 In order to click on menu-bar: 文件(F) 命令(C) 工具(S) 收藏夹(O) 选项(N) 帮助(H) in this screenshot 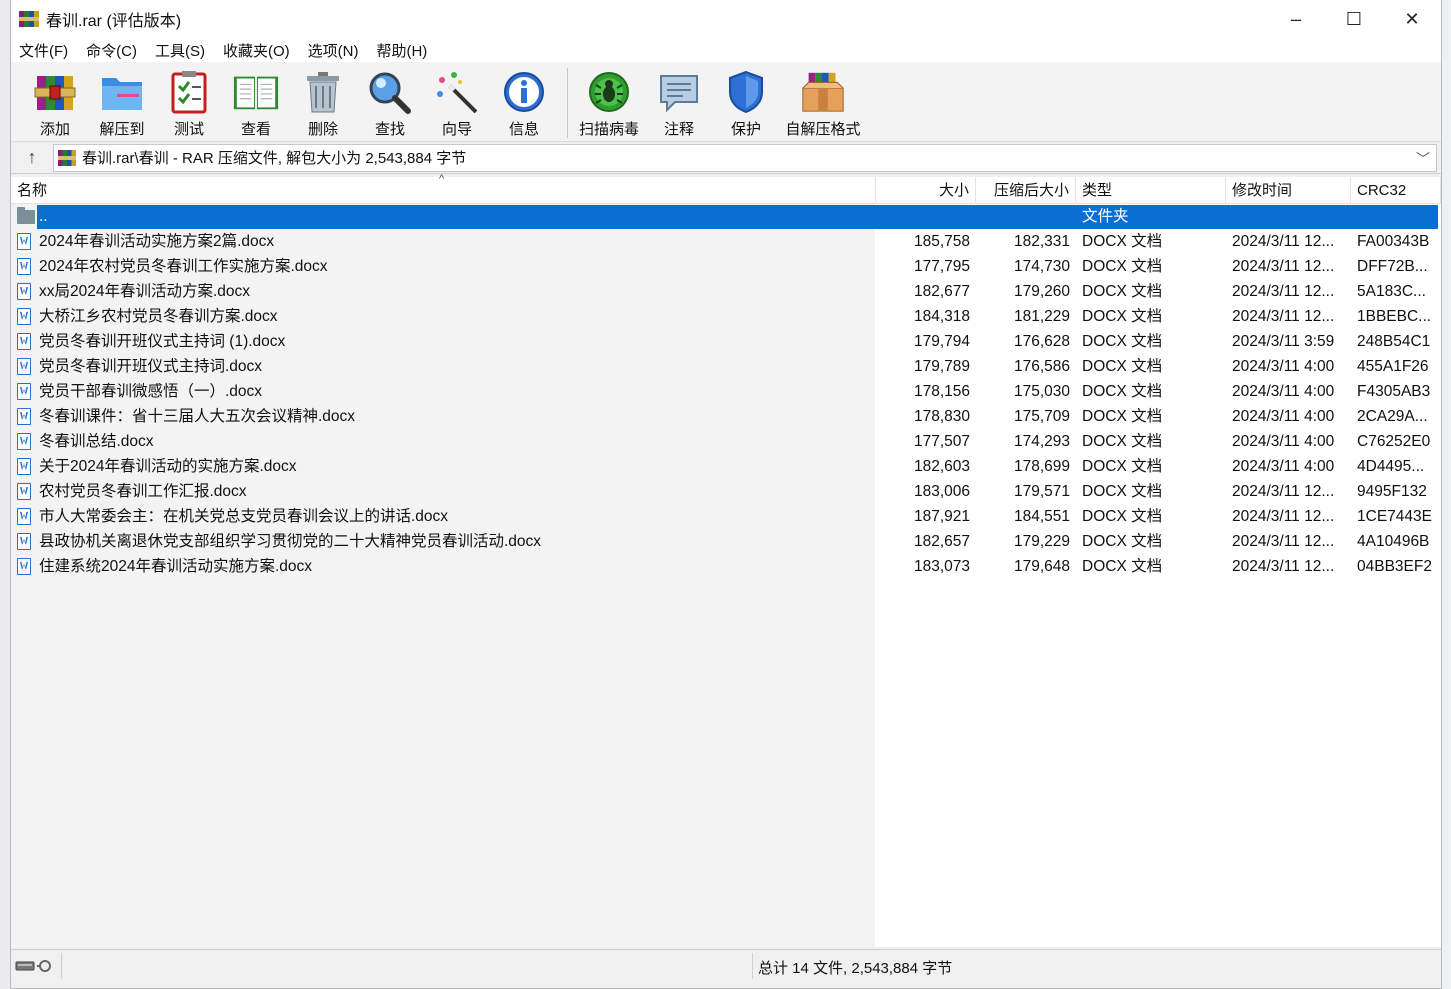, I will do `click(726, 50)`.